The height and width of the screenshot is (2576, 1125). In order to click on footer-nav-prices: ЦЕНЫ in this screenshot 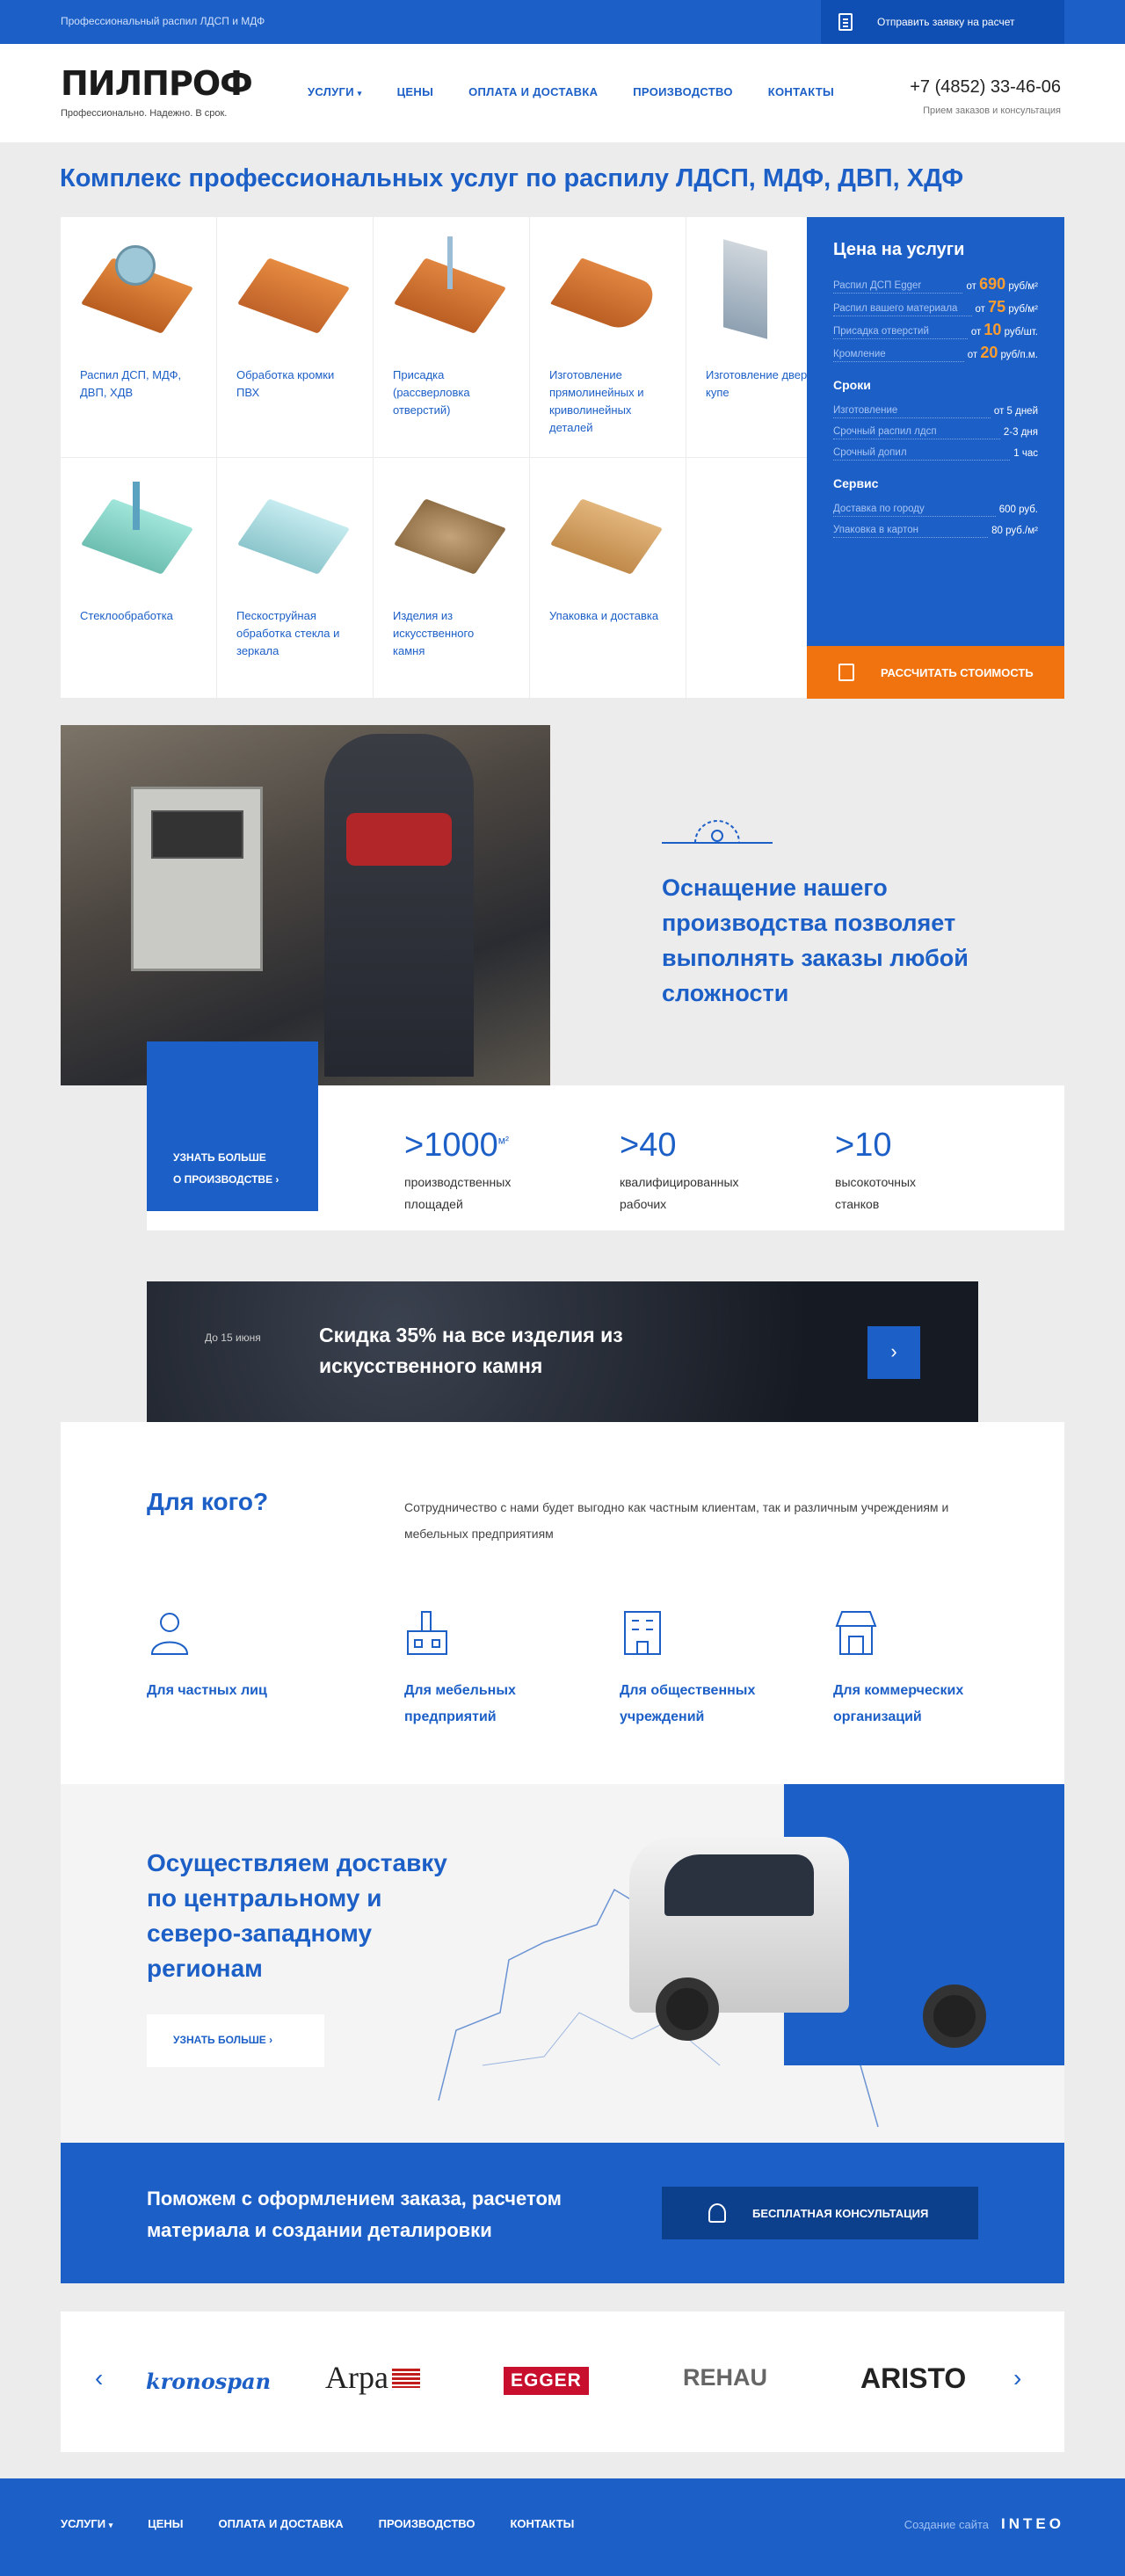, I will do `click(165, 2523)`.